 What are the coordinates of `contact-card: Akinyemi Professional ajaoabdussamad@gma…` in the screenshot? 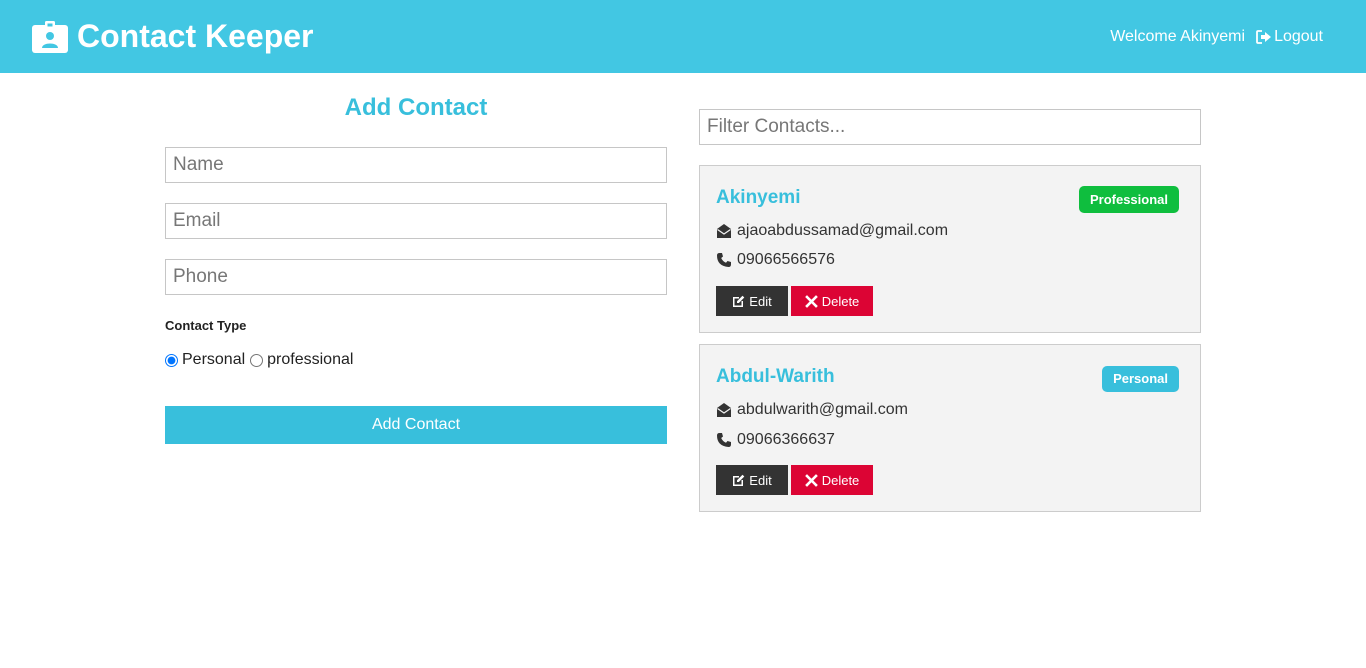 It's located at (950, 249).